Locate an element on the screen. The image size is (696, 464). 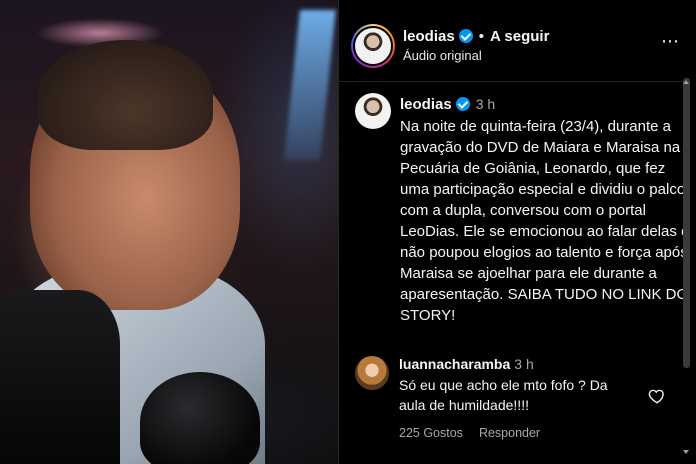
caption-username: leodias is located at coordinates (426, 104).